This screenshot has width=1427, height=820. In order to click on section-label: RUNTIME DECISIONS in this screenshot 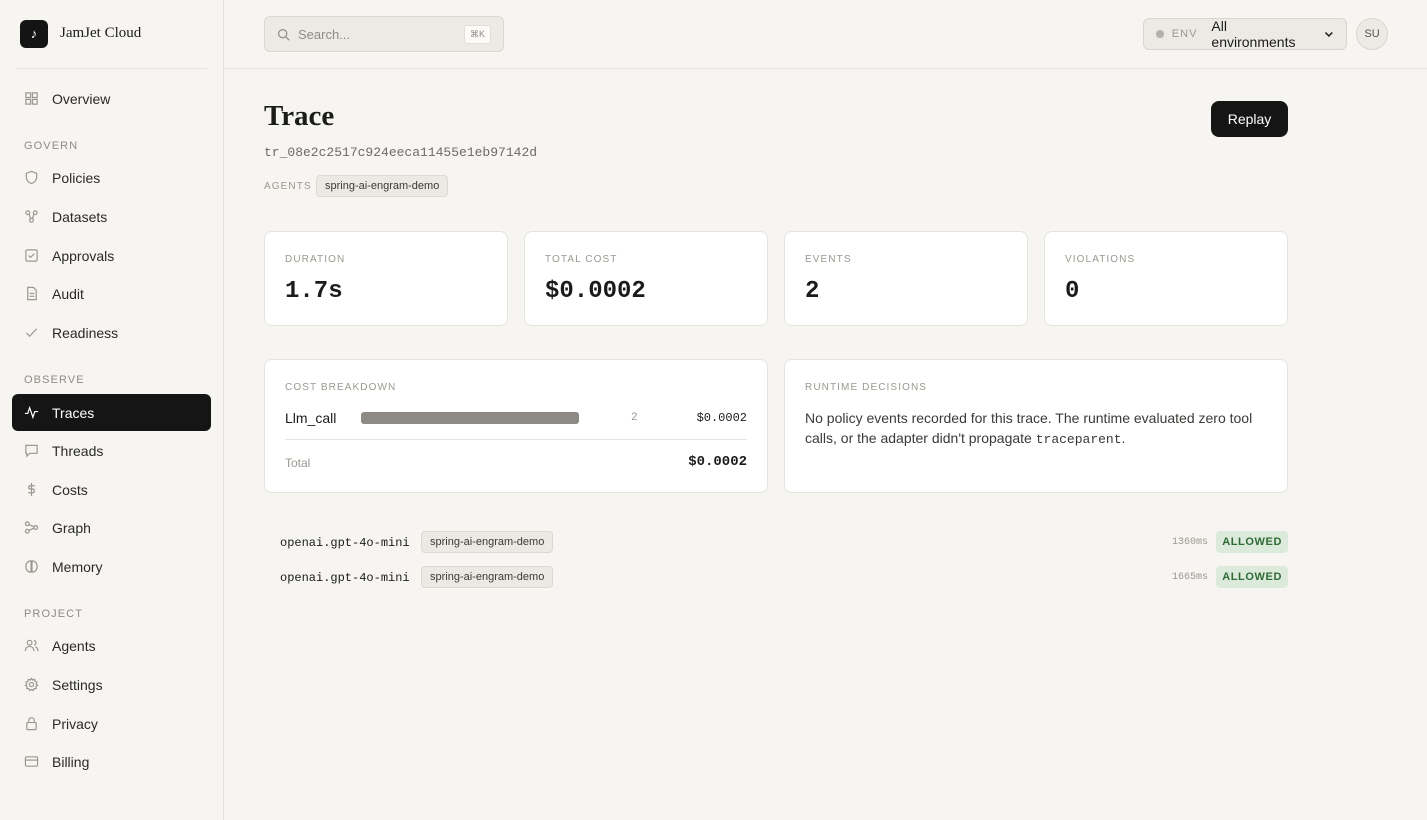, I will do `click(866, 387)`.